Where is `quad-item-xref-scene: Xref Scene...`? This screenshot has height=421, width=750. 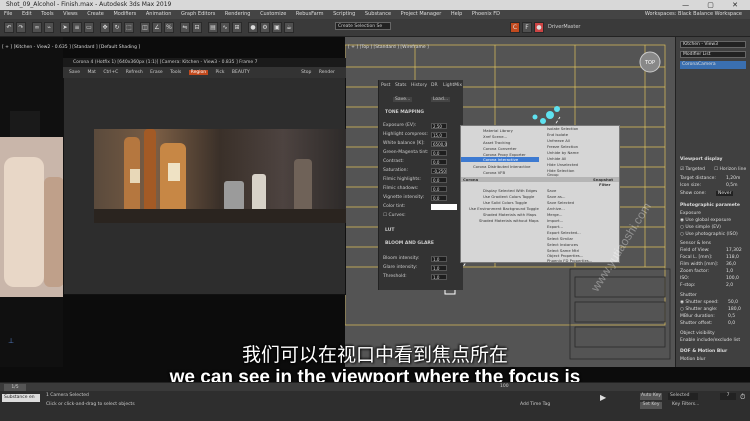
quad-item-xref-scene: Xref Scene... is located at coordinates (495, 136).